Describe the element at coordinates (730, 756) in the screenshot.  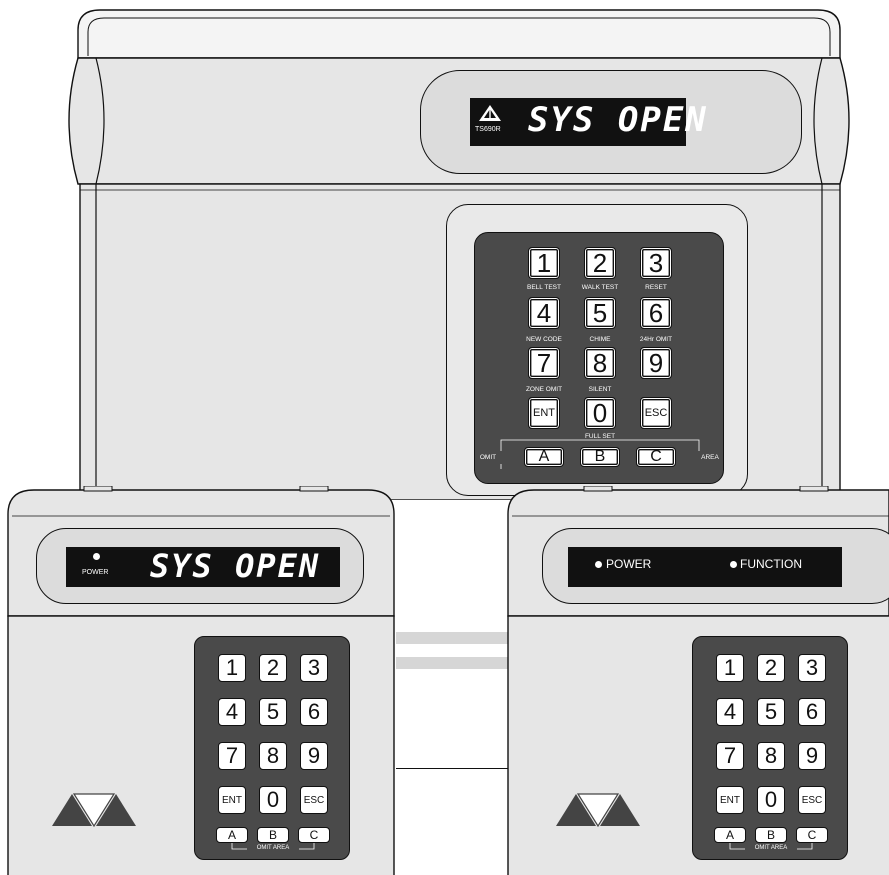
I see `right-key-7: 7` at that location.